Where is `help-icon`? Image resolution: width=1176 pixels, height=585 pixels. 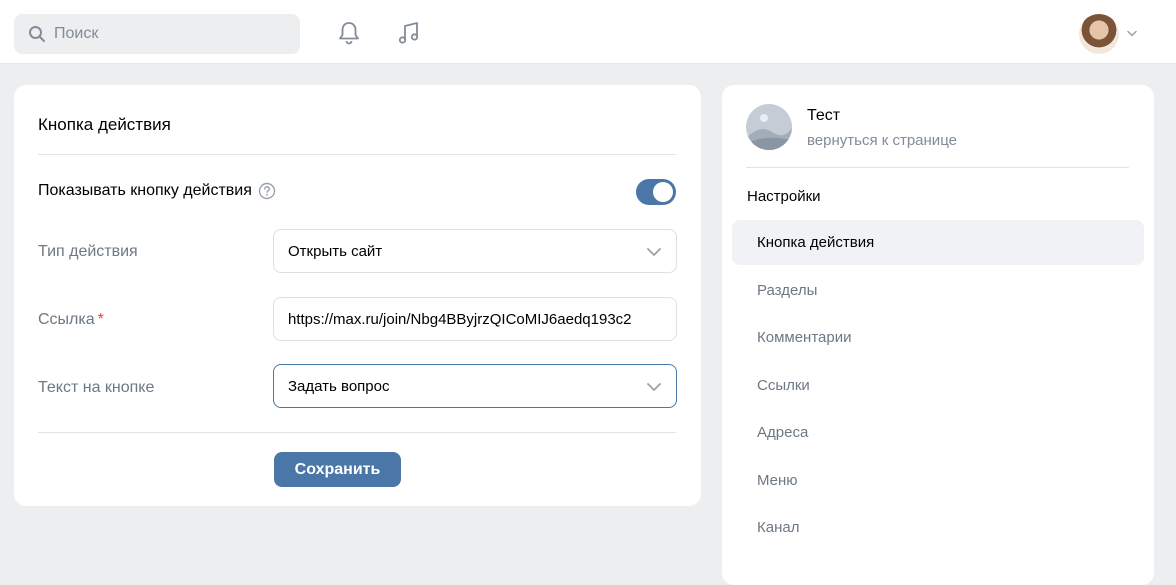 help-icon is located at coordinates (267, 191).